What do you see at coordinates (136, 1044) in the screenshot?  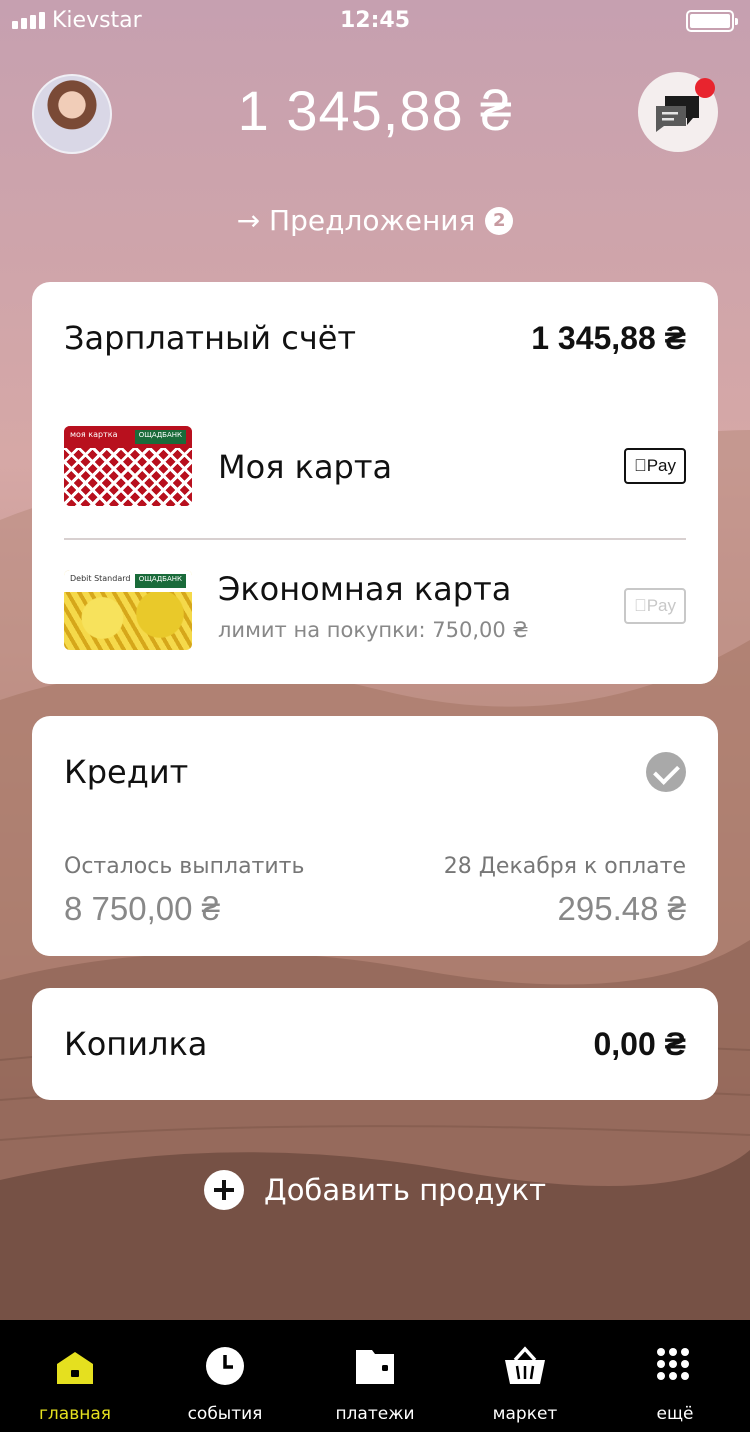 I see `piggy-bank-title: Копилка` at bounding box center [136, 1044].